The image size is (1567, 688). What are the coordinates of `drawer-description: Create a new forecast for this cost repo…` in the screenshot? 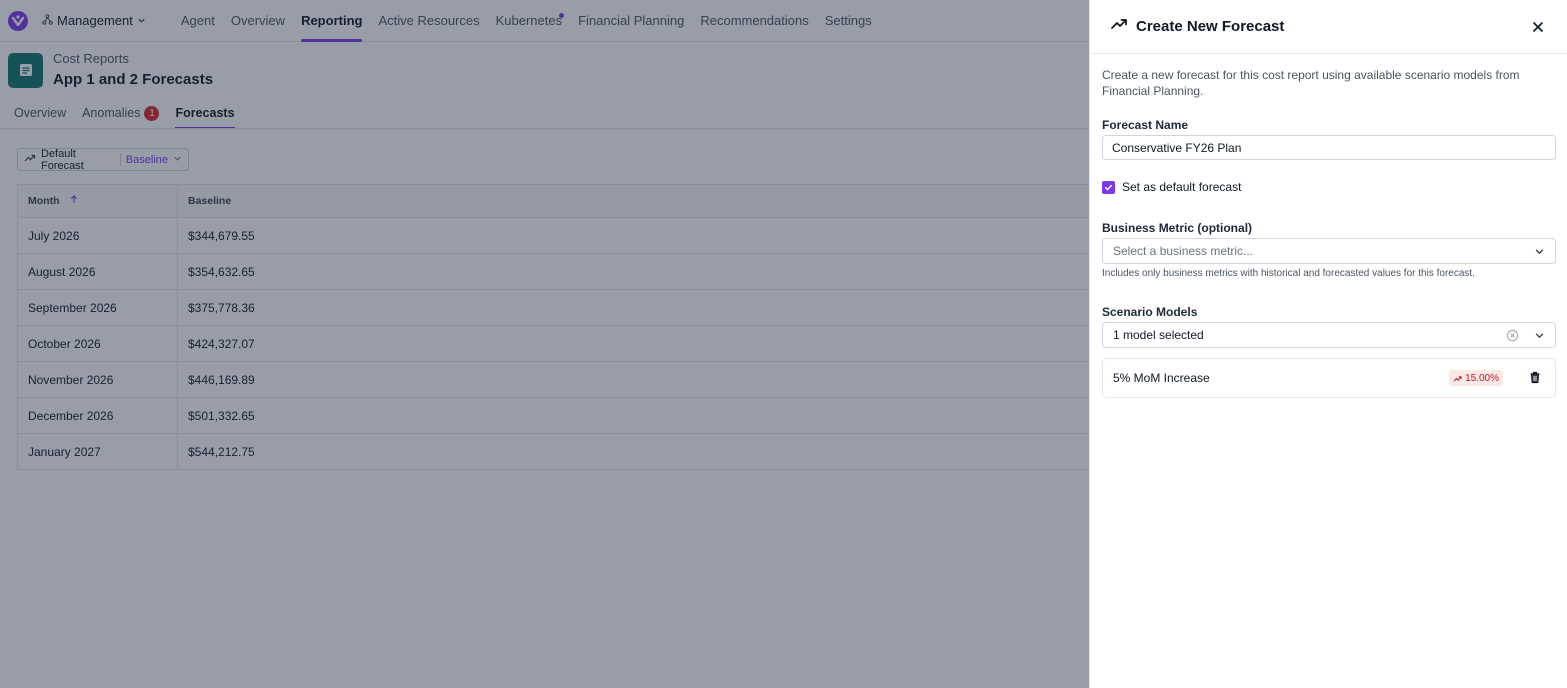 It's located at (1311, 83).